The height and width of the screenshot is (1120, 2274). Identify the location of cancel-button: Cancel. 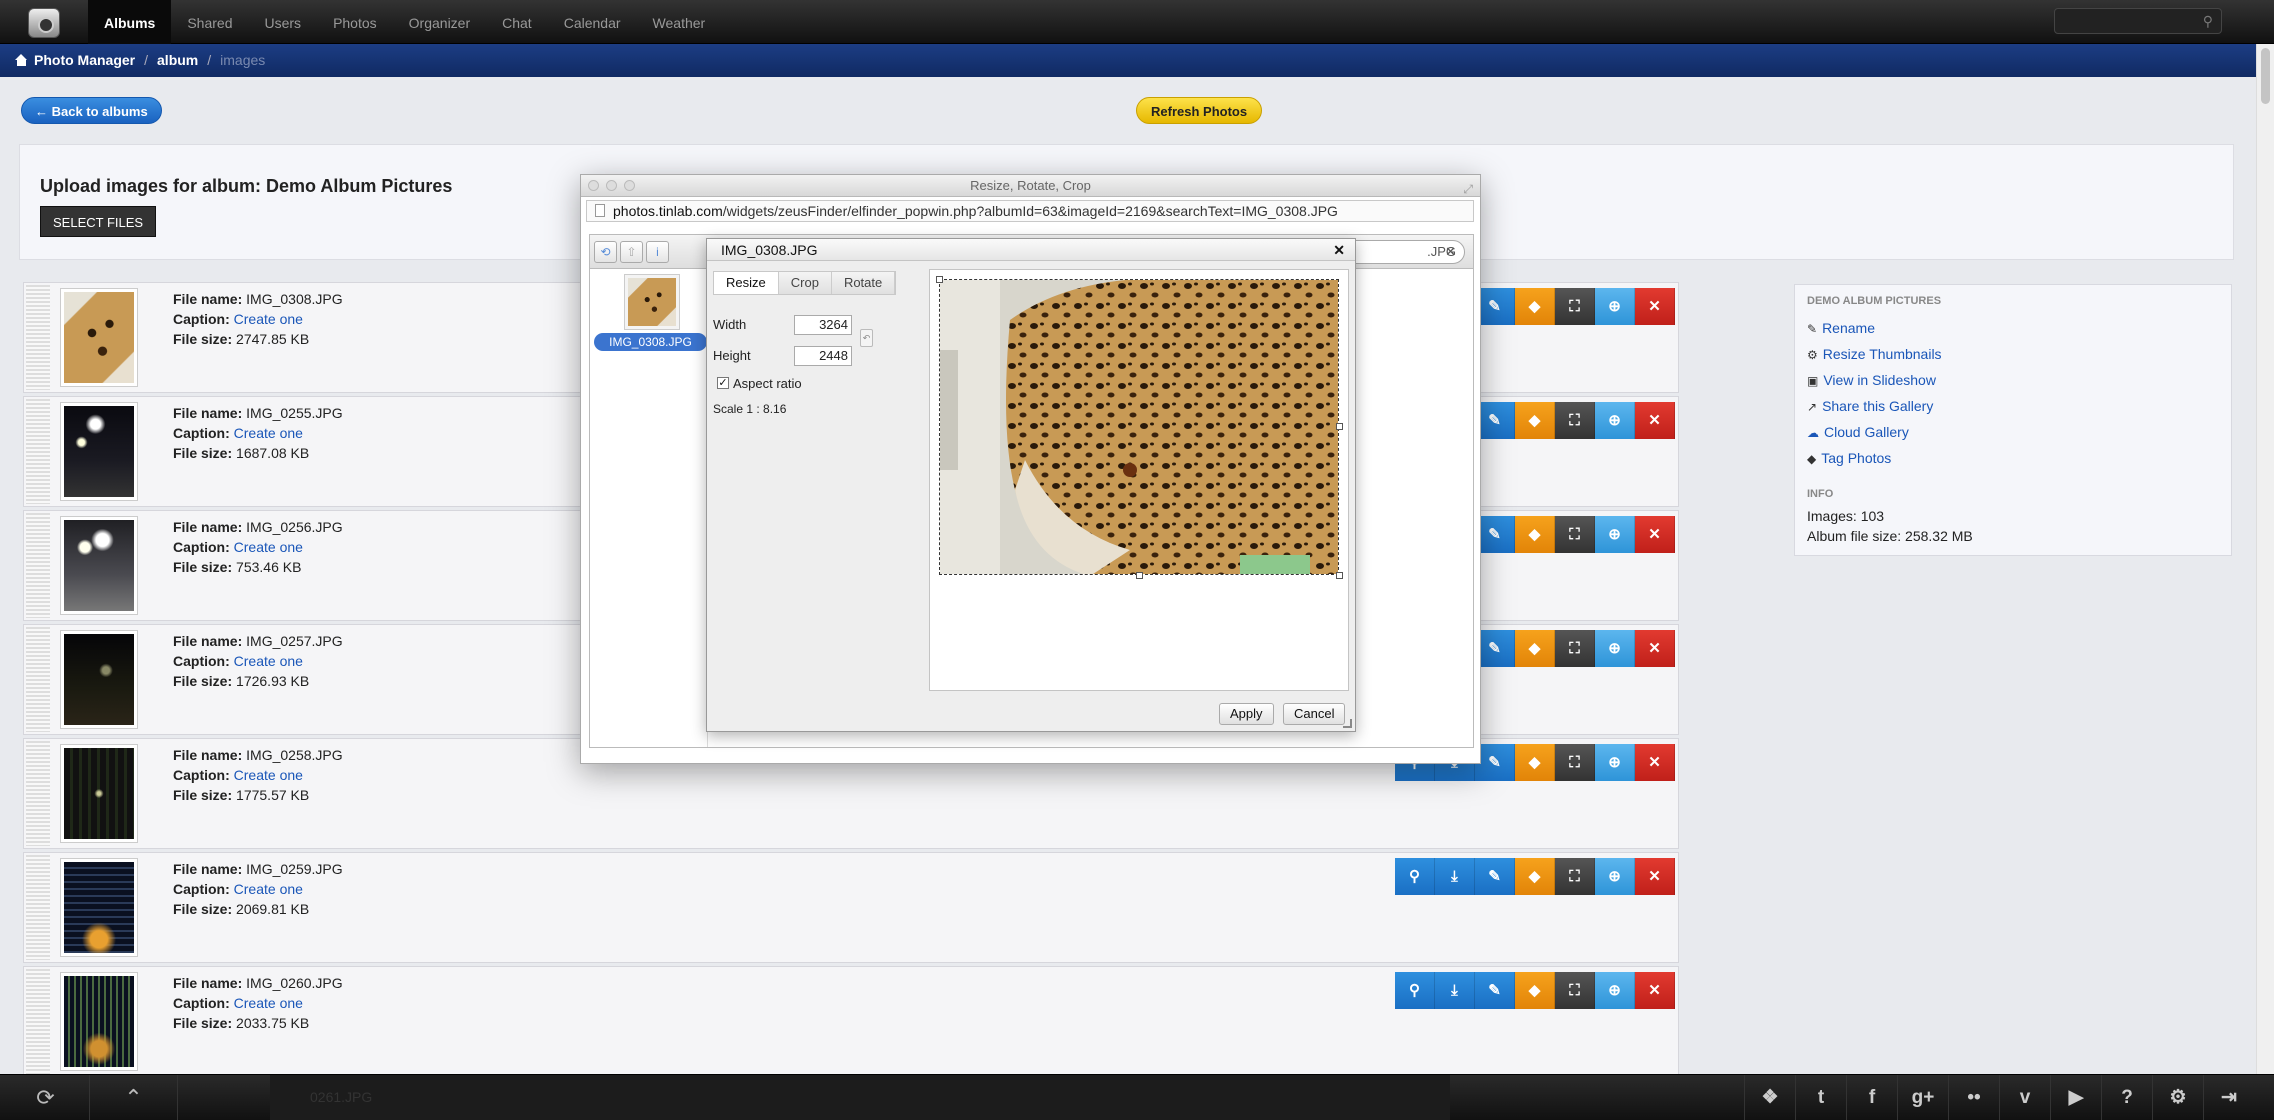
(1314, 714).